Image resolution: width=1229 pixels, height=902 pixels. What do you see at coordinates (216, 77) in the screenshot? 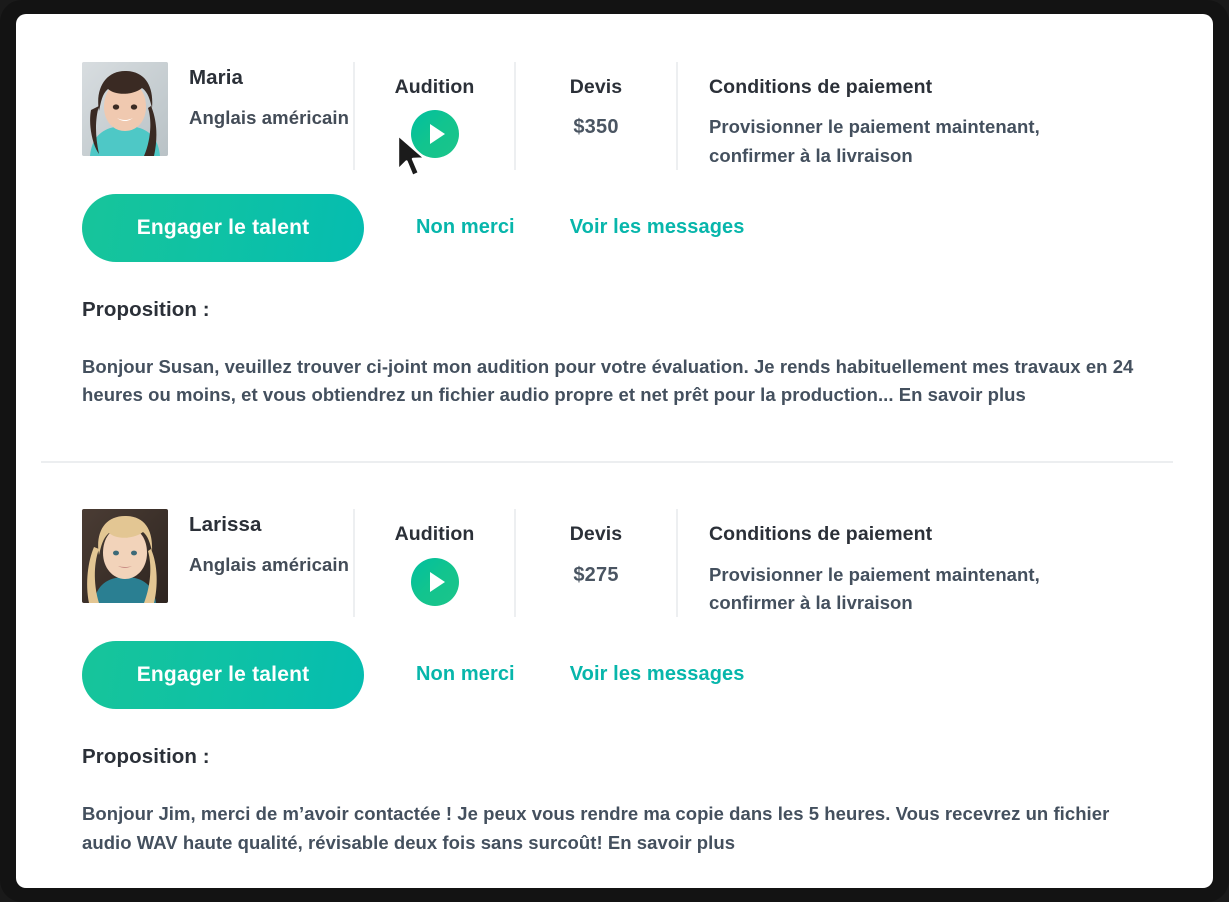
I see `talent-name: Maria` at bounding box center [216, 77].